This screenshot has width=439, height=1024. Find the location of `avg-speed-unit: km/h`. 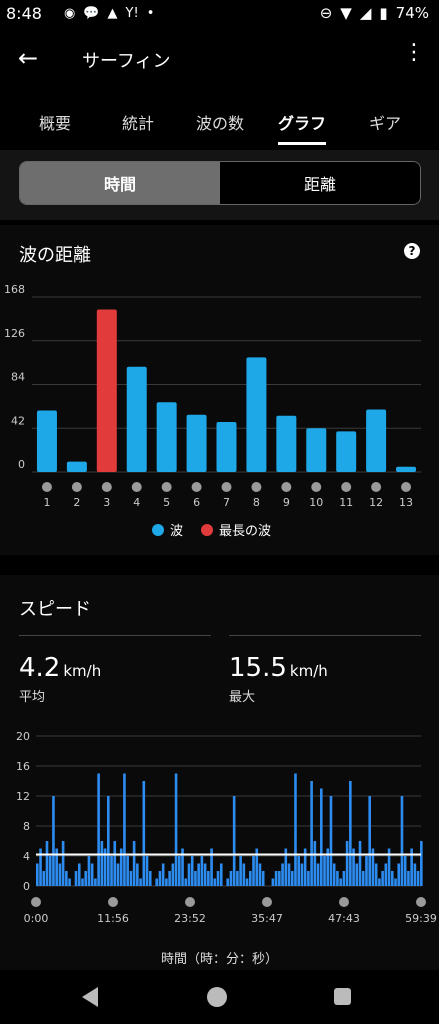

avg-speed-unit: km/h is located at coordinates (82, 671).